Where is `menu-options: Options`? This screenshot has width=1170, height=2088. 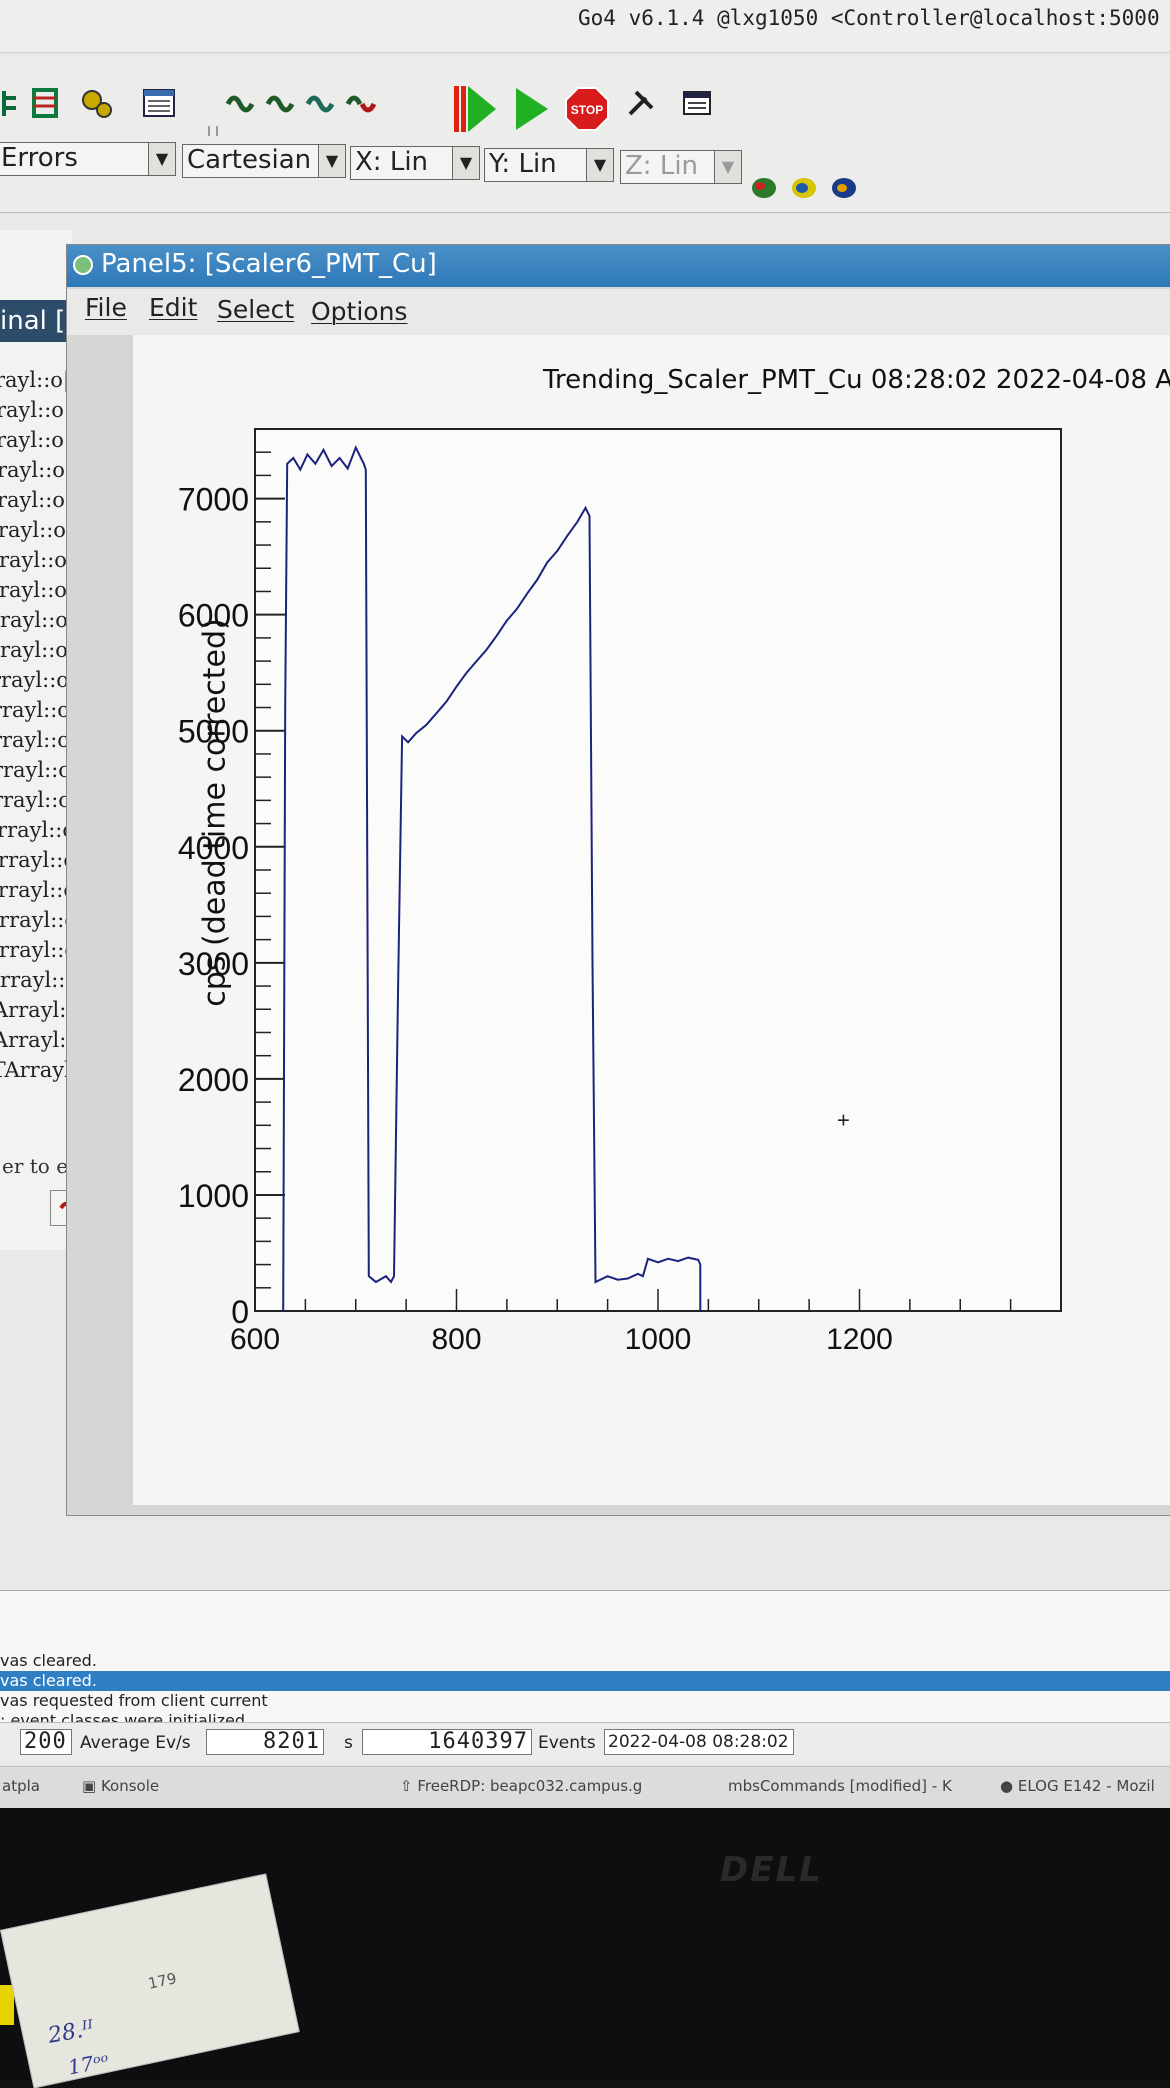 menu-options: Options is located at coordinates (359, 311).